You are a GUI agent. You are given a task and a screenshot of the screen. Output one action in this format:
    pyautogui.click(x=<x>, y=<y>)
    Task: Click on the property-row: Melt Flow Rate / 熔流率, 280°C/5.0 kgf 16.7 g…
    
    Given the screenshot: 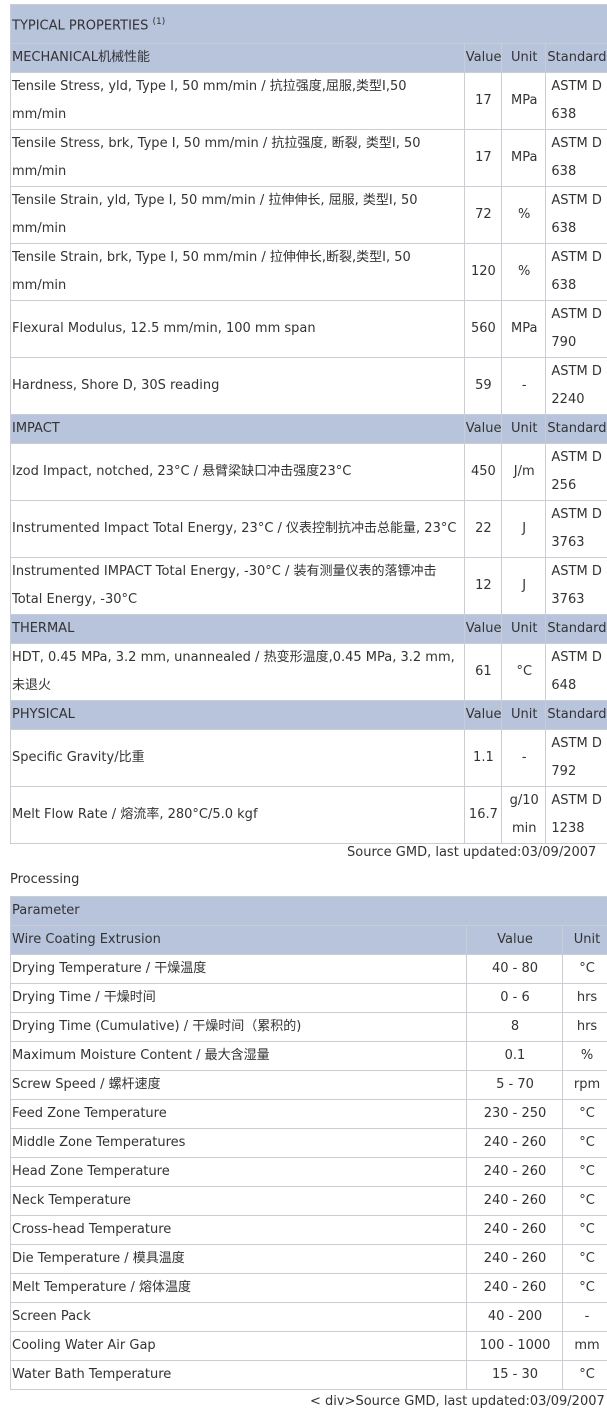 What is the action you would take?
    pyautogui.click(x=308, y=815)
    